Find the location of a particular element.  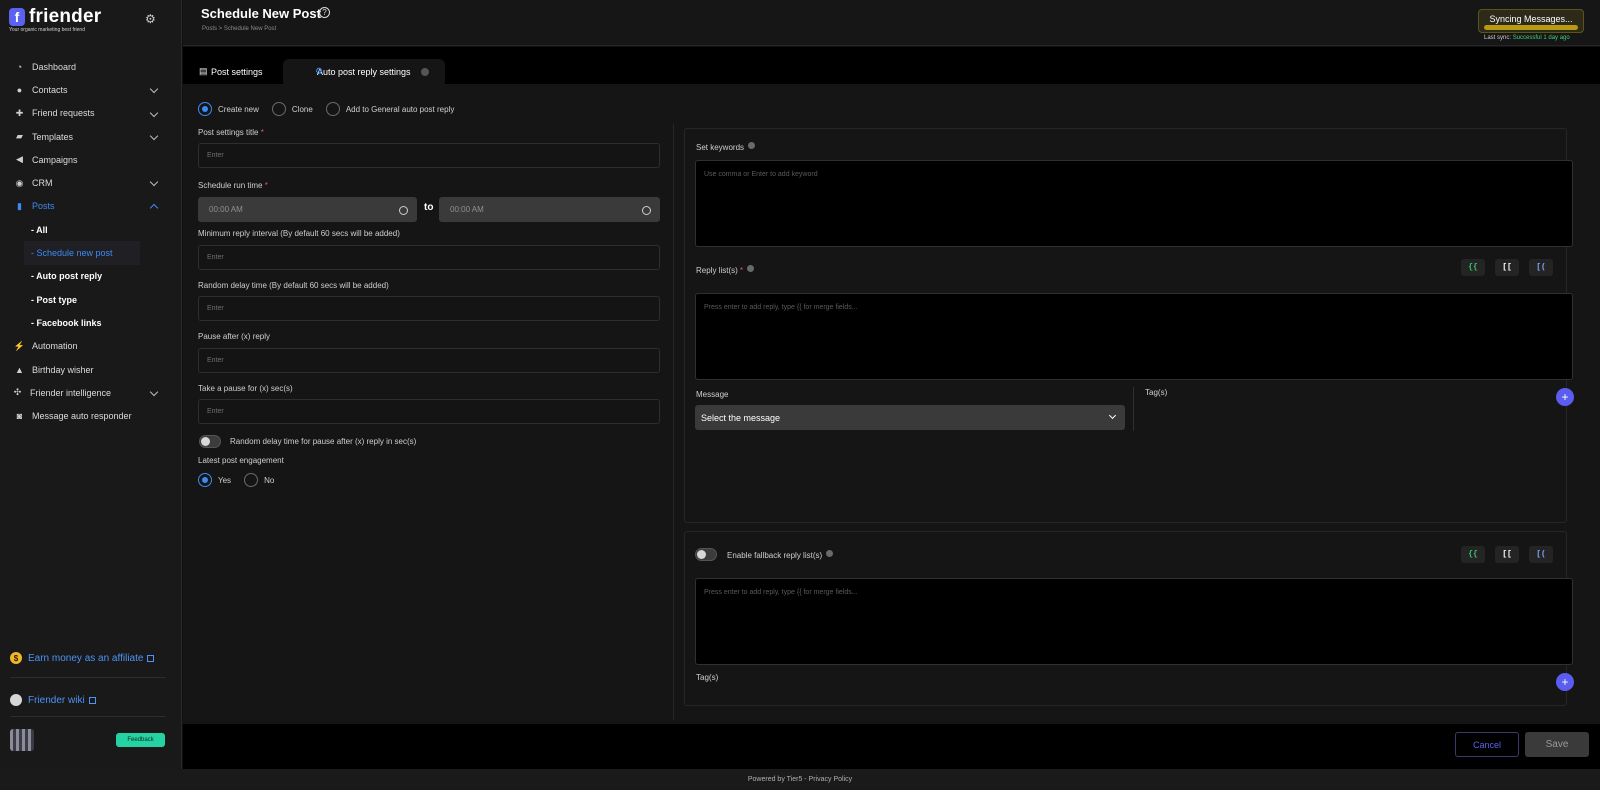

fallback-toggle is located at coordinates (706, 554).